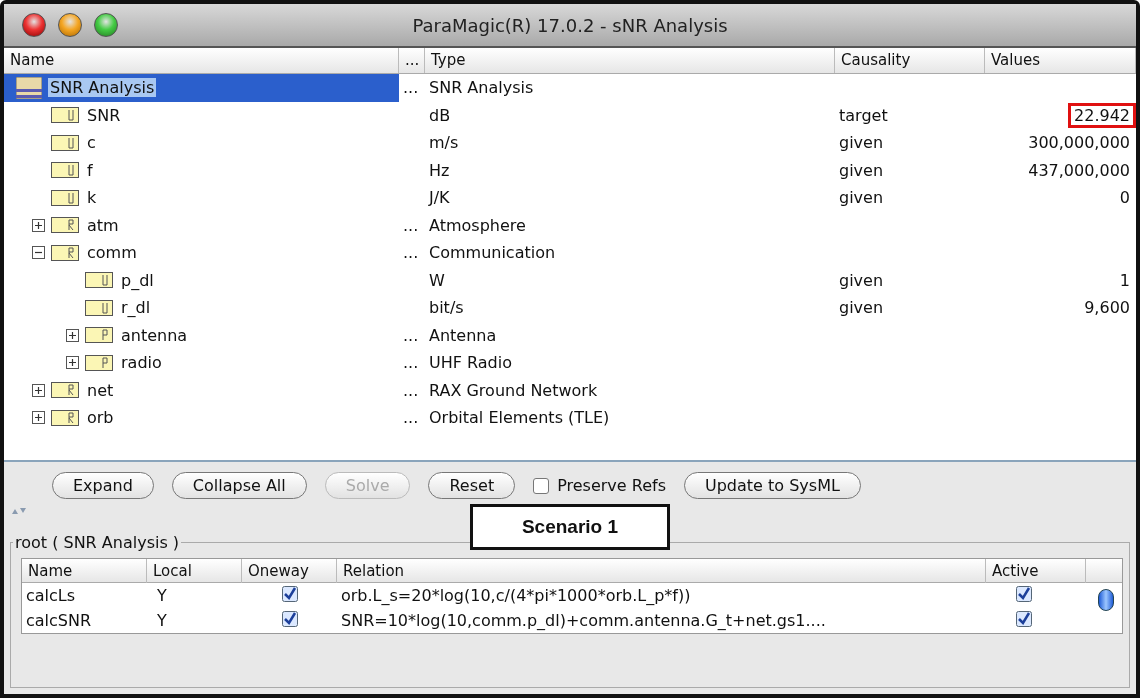 This screenshot has height=698, width=1140. Describe the element at coordinates (91, 143) in the screenshot. I see `tree-item: c` at that location.